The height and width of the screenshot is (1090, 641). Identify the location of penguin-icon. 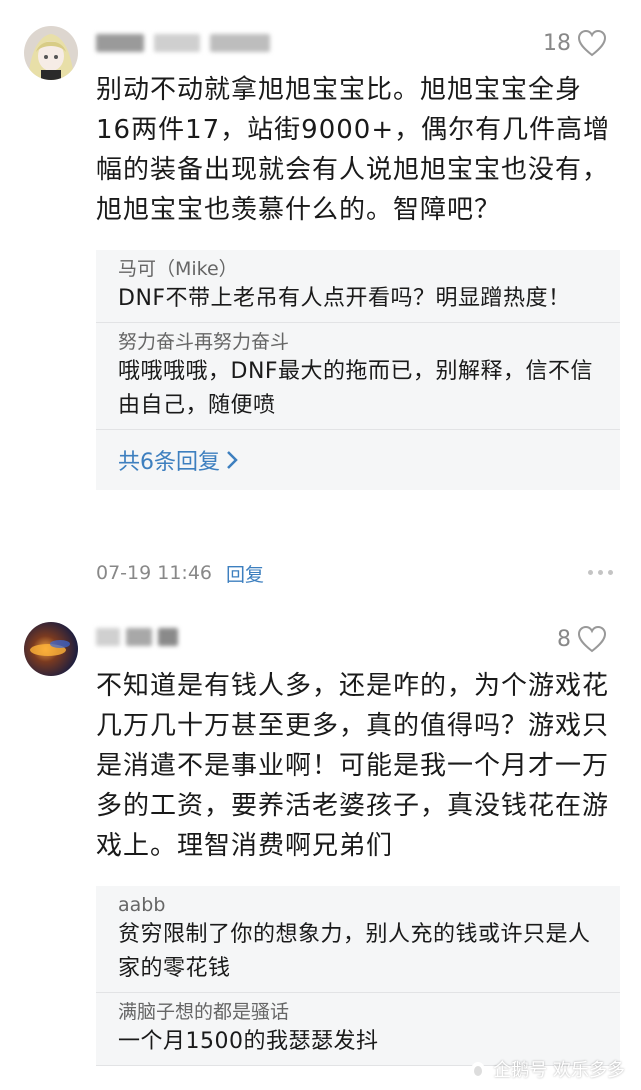
(478, 1070).